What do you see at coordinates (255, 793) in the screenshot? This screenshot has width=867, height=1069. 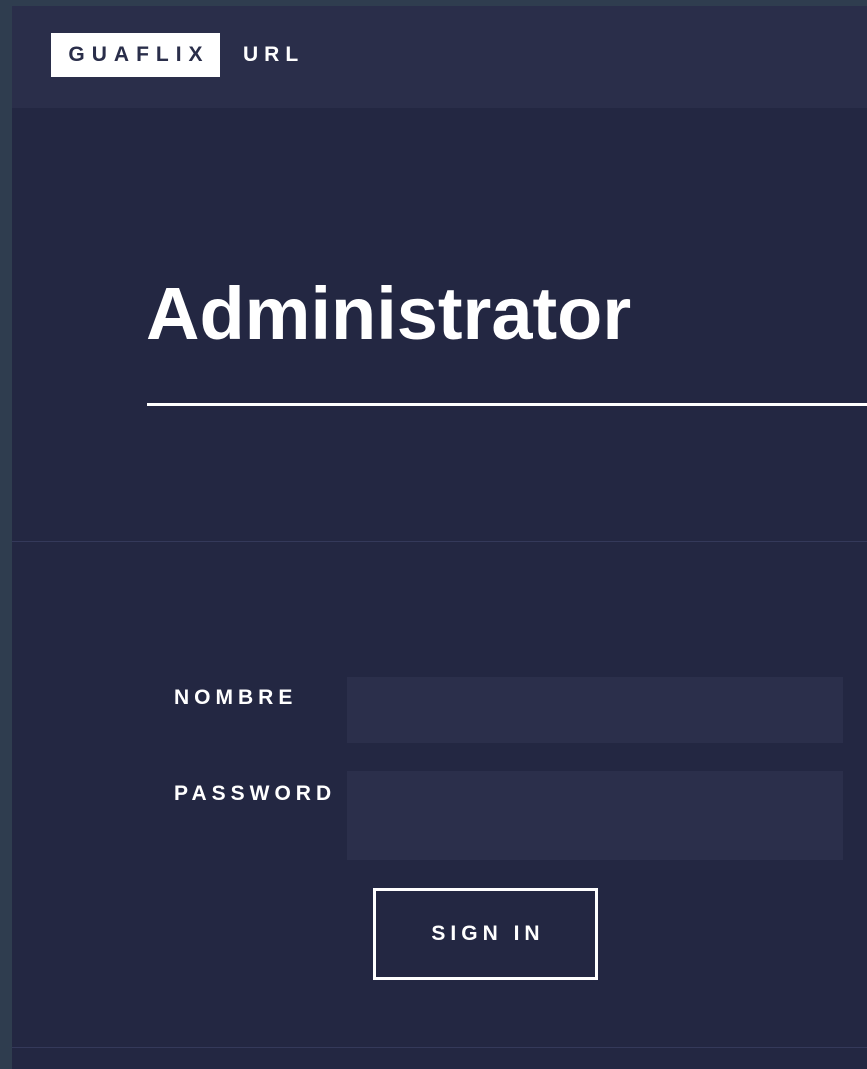 I see `password-label: PASSWORD` at bounding box center [255, 793].